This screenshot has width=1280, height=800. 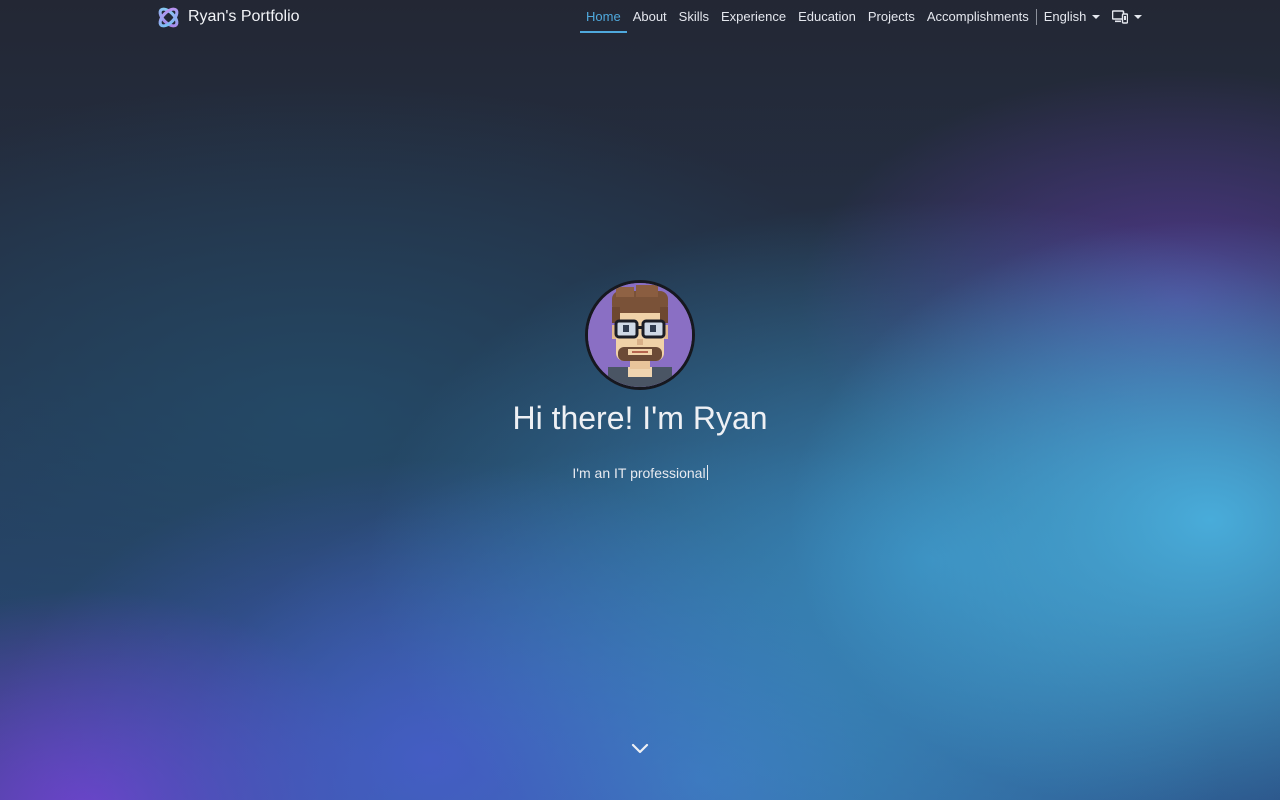 What do you see at coordinates (694, 16) in the screenshot?
I see `nav-skills: Skills` at bounding box center [694, 16].